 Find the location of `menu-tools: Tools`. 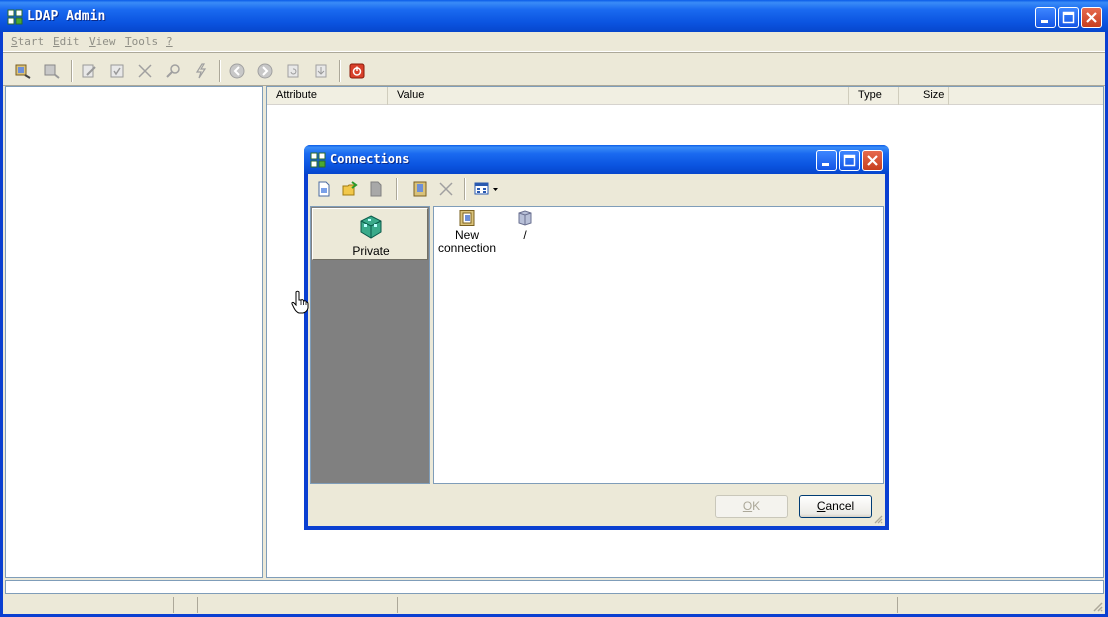

menu-tools: Tools is located at coordinates (141, 41).